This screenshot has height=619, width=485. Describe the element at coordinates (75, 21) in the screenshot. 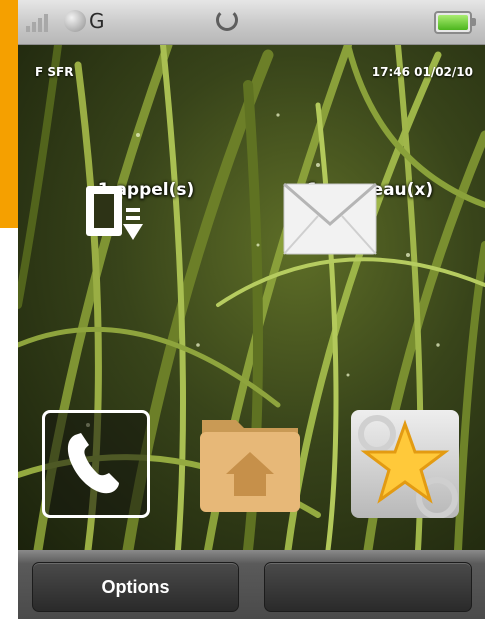

I see `globe-icon` at that location.